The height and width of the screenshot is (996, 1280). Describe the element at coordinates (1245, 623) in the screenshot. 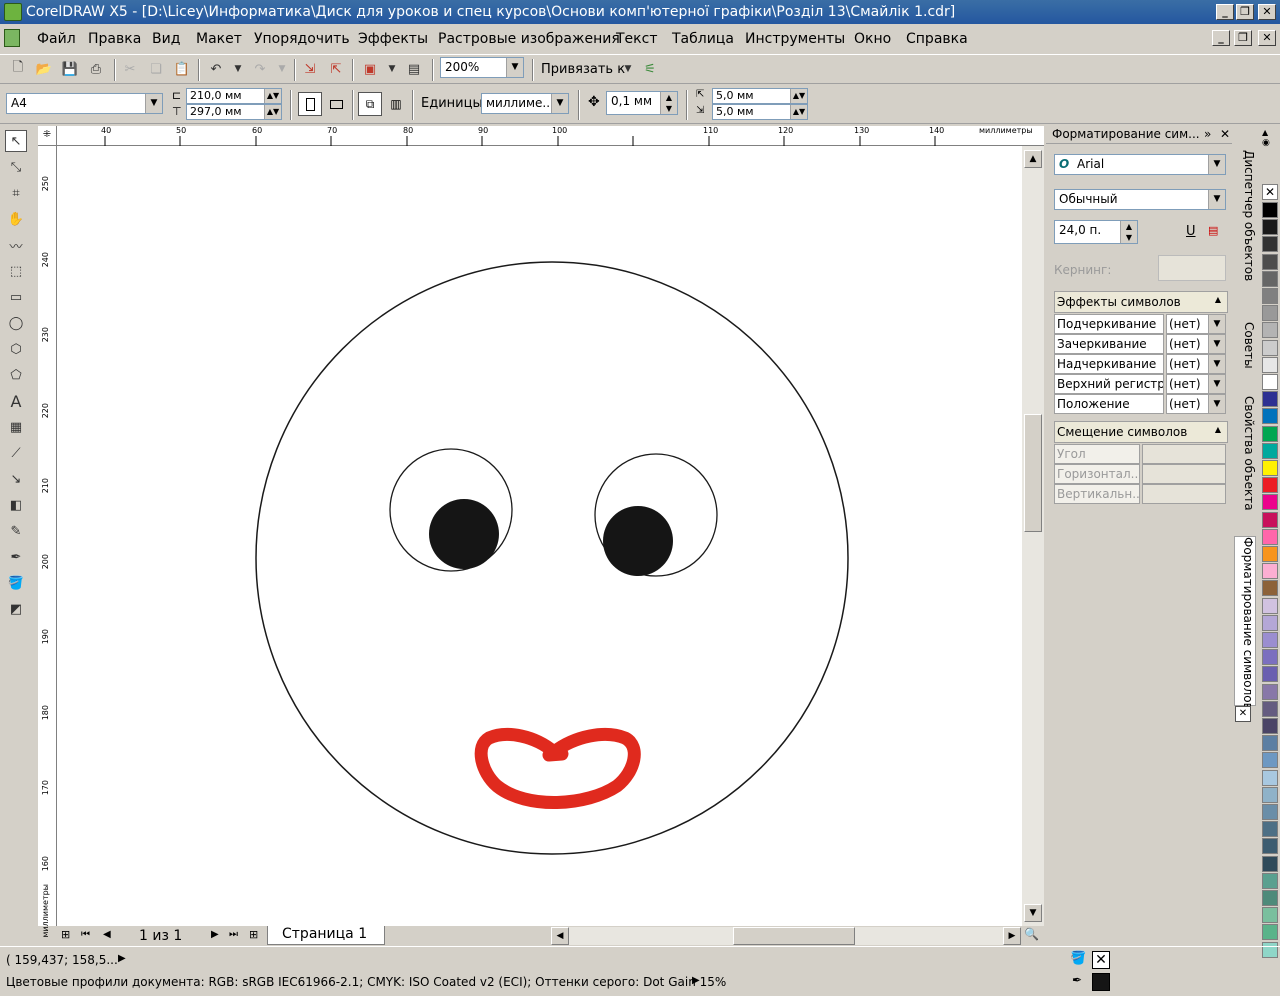

I see `tab-character-formatting: Форматирование символов` at that location.